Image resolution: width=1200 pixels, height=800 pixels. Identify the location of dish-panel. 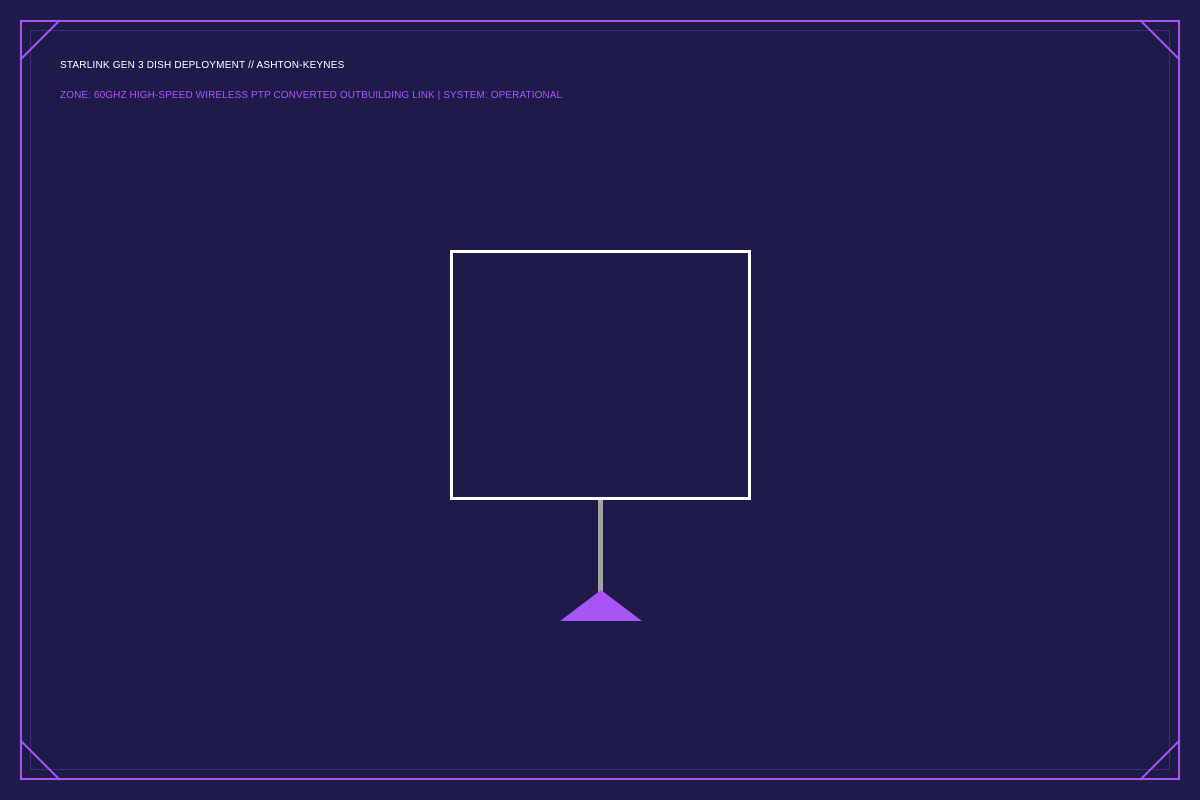
(600, 375).